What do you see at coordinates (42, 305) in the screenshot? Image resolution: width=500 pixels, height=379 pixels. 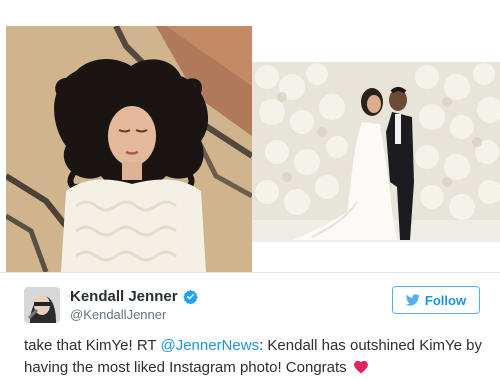 I see `avatar` at bounding box center [42, 305].